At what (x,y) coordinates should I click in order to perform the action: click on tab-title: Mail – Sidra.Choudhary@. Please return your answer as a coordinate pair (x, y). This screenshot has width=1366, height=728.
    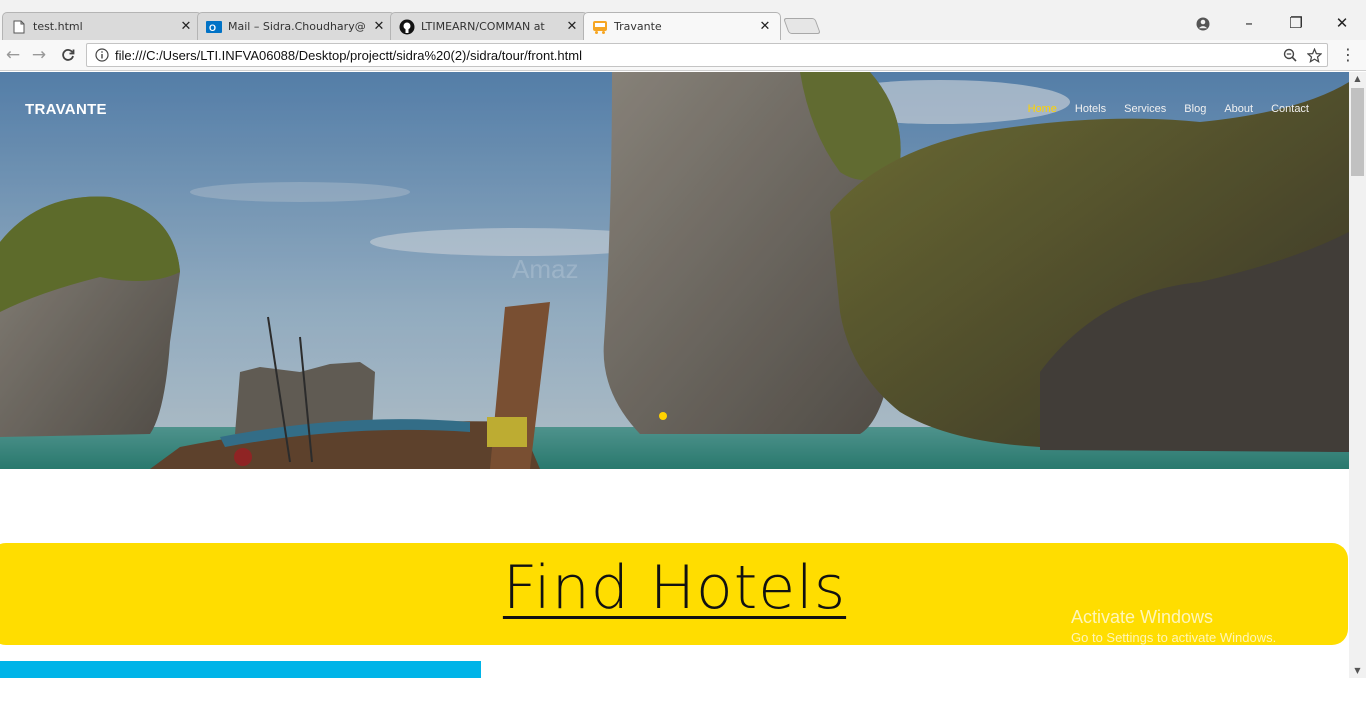
    Looking at the image, I should click on (297, 26).